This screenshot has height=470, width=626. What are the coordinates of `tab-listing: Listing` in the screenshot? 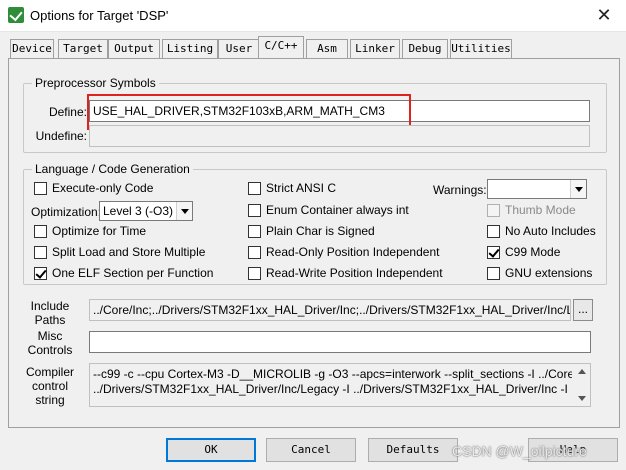 It's located at (190, 48).